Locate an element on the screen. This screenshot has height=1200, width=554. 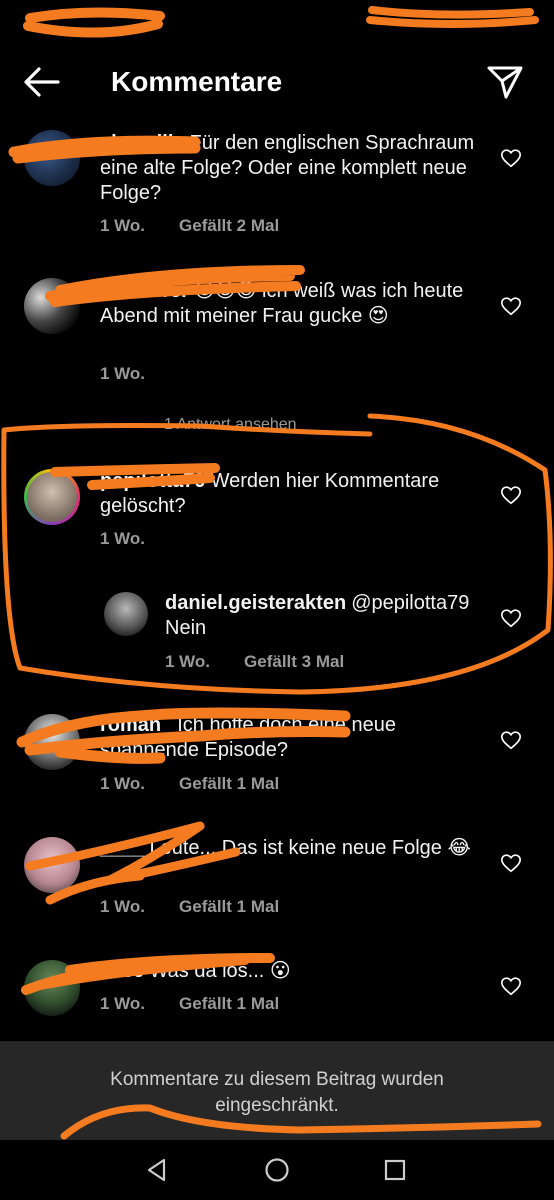
paper-plane-icon is located at coordinates (505, 82).